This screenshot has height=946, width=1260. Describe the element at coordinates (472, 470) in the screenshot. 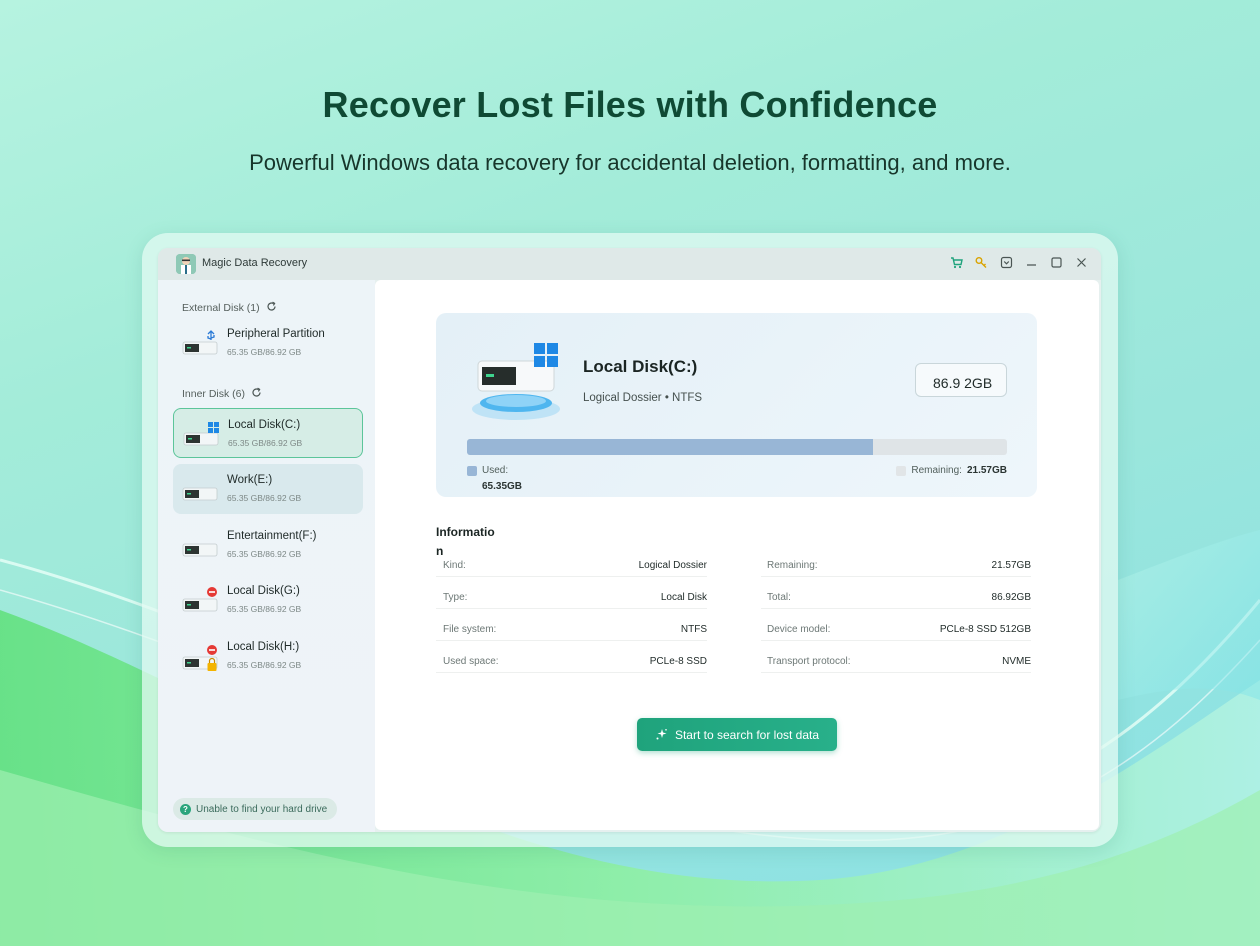

I see `used-swatch` at that location.